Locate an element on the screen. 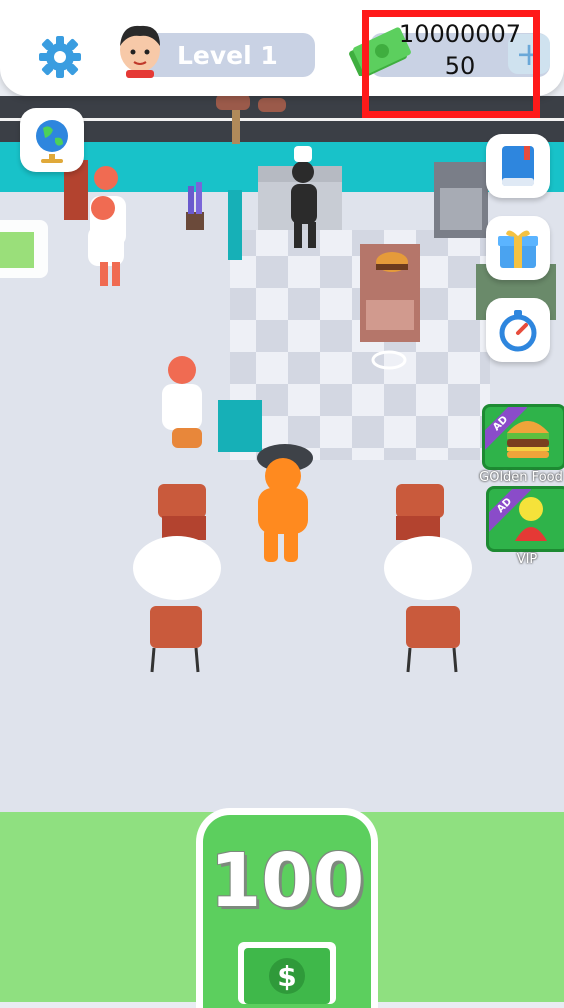 This screenshot has height=1008, width=564. globe-icon is located at coordinates (52, 141).